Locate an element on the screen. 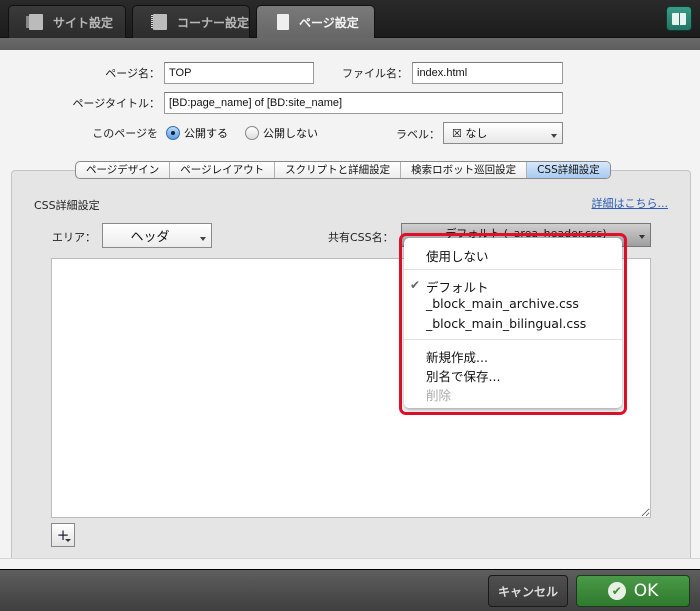  manual-book-icon is located at coordinates (679, 18).